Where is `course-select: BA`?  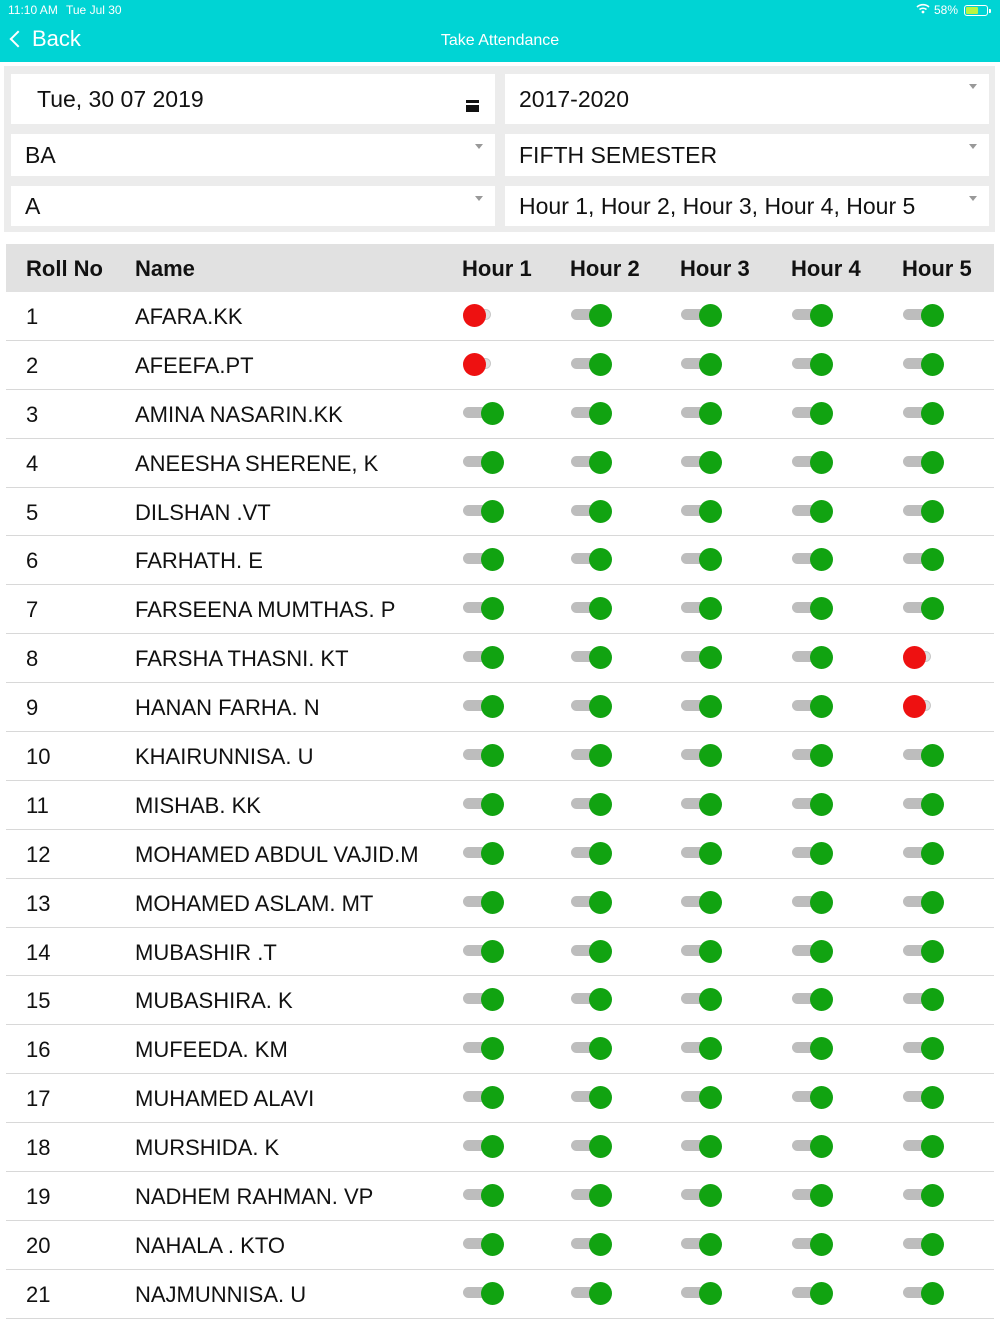
course-select: BA is located at coordinates (253, 155).